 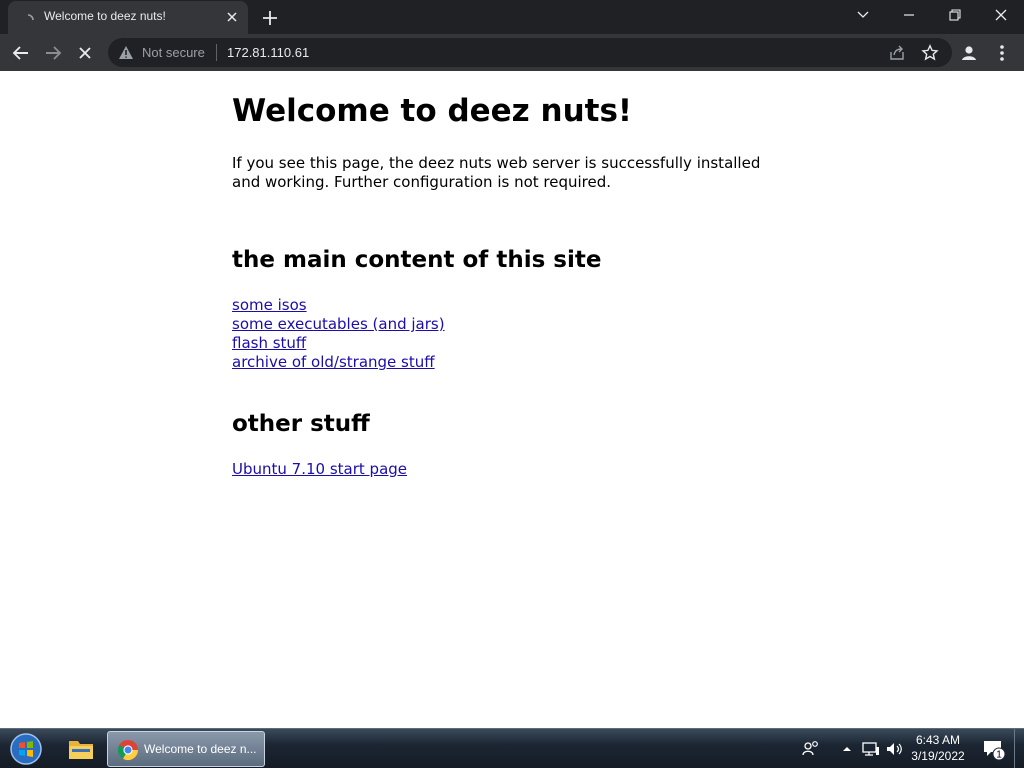 What do you see at coordinates (930, 53) in the screenshot?
I see `star-icon` at bounding box center [930, 53].